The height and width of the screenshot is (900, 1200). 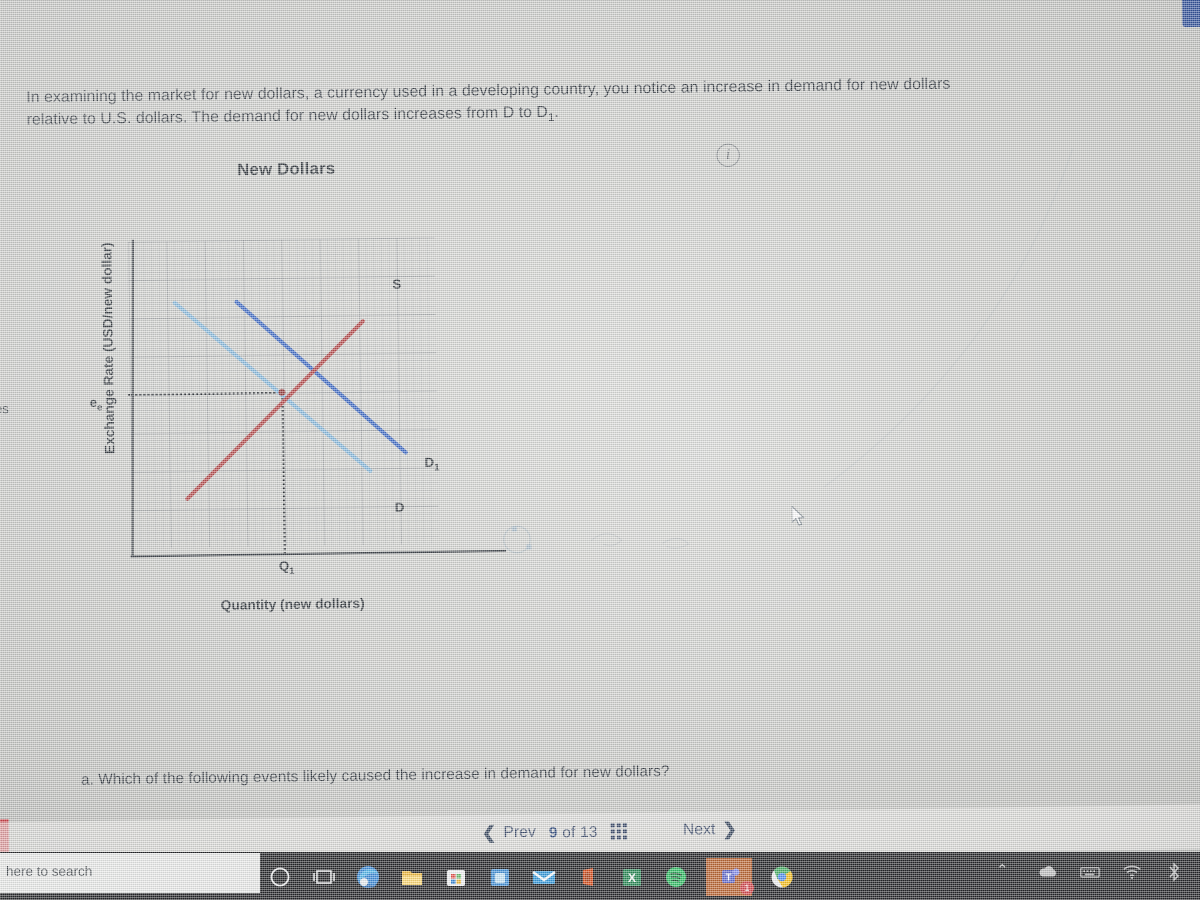 What do you see at coordinates (282, 392) in the screenshot?
I see `equilibrium-point-marker` at bounding box center [282, 392].